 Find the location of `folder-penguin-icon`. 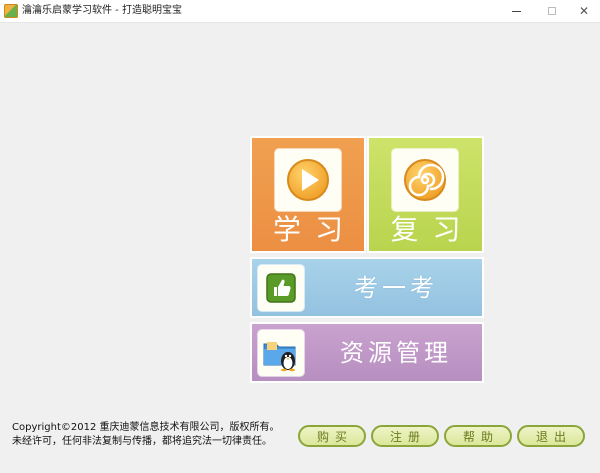

folder-penguin-icon is located at coordinates (279, 357).